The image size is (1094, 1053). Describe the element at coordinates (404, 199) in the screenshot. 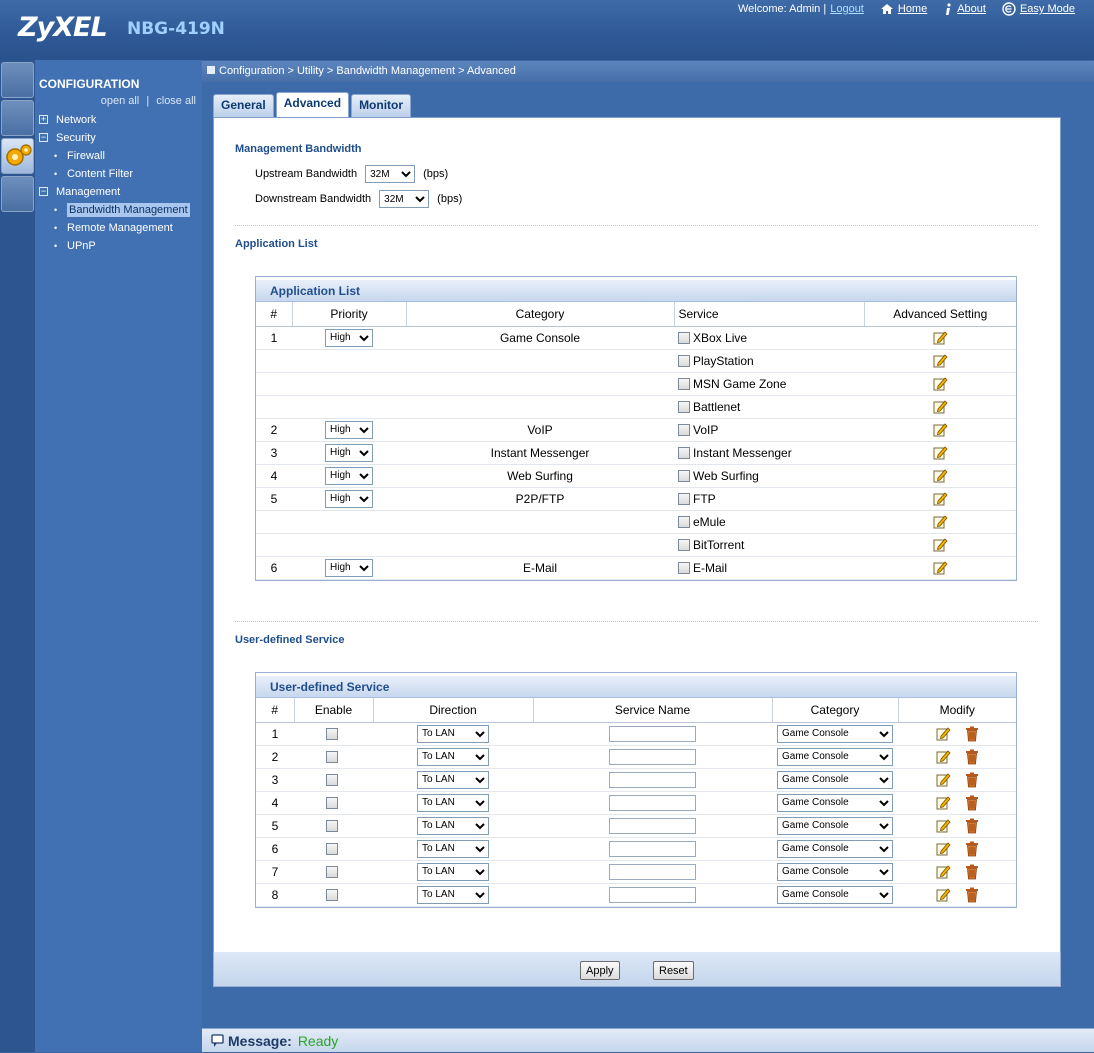

I see `downstream-select: 32M` at that location.